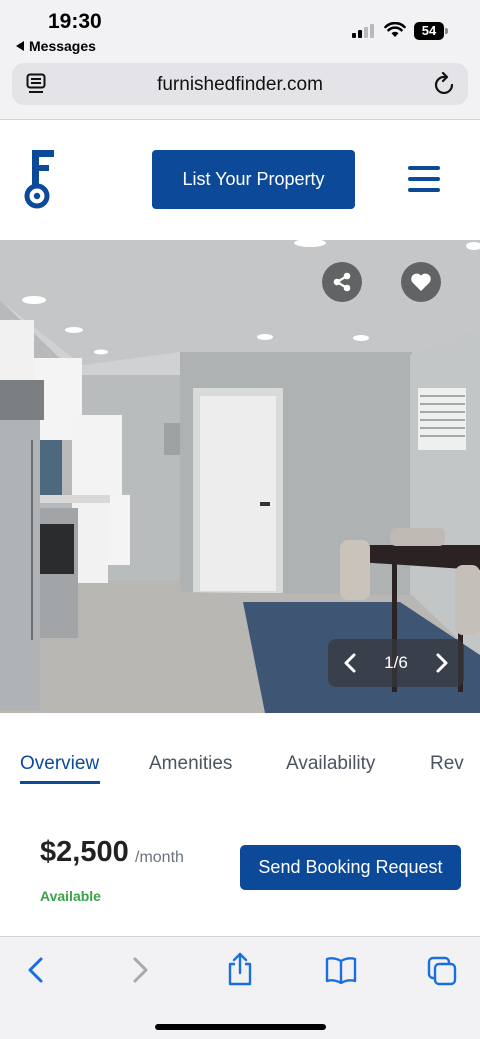  What do you see at coordinates (446, 31) in the screenshot?
I see `battery-cap-icon` at bounding box center [446, 31].